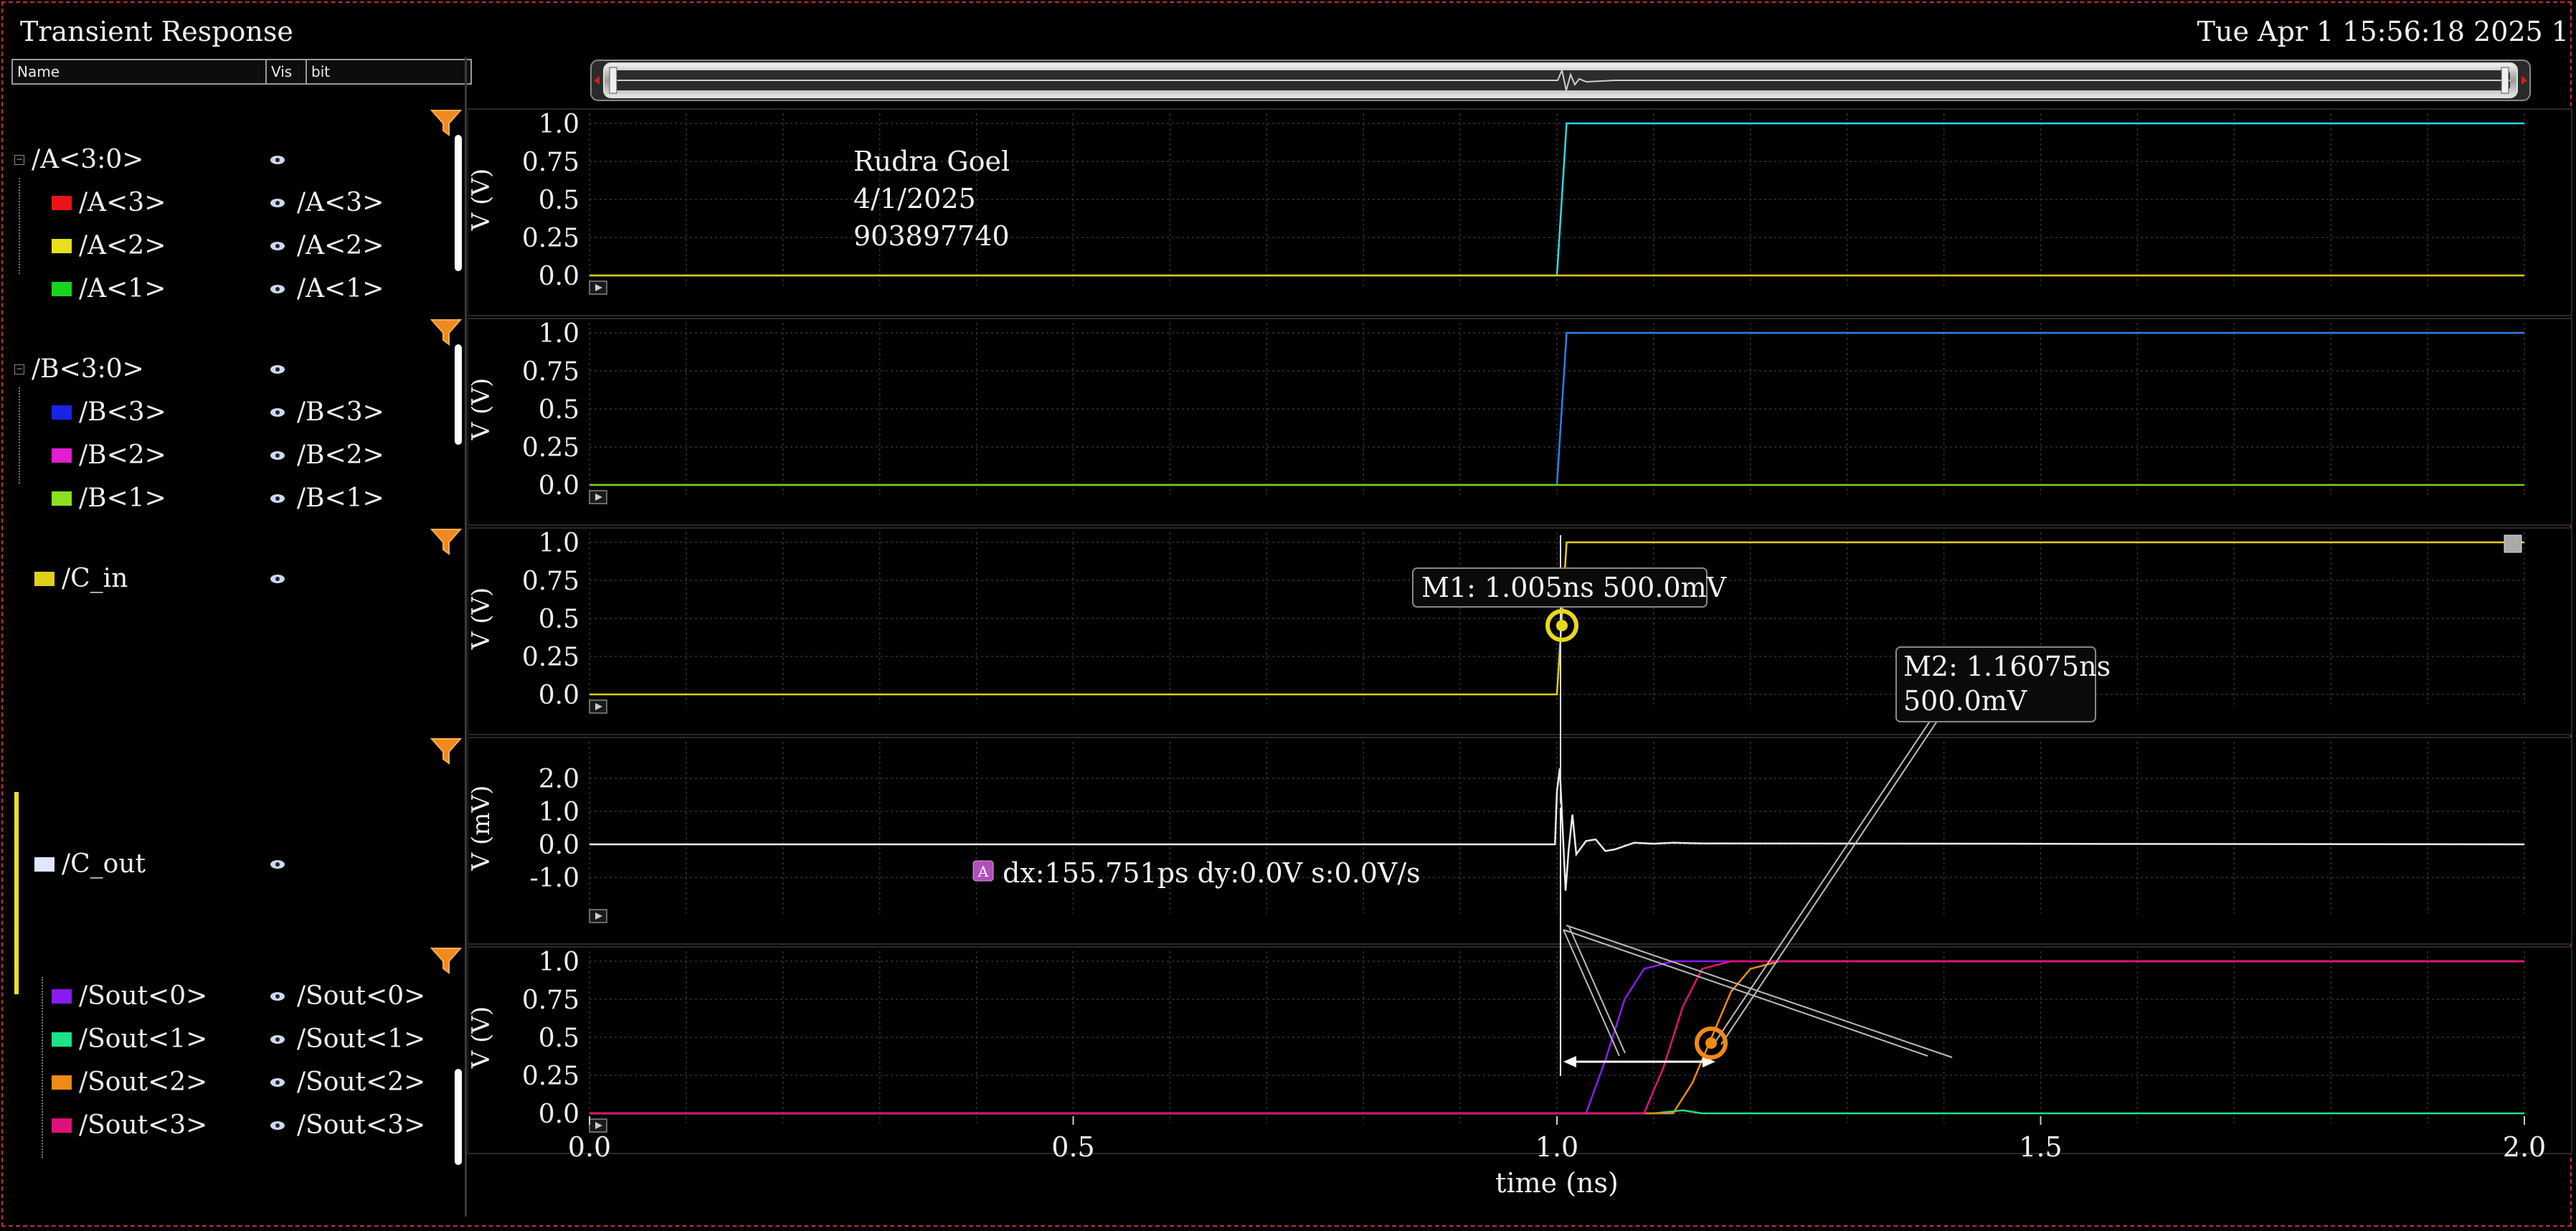 This screenshot has height=1231, width=2576. Describe the element at coordinates (236, 864) in the screenshot. I see `signal-row: /C_out` at that location.